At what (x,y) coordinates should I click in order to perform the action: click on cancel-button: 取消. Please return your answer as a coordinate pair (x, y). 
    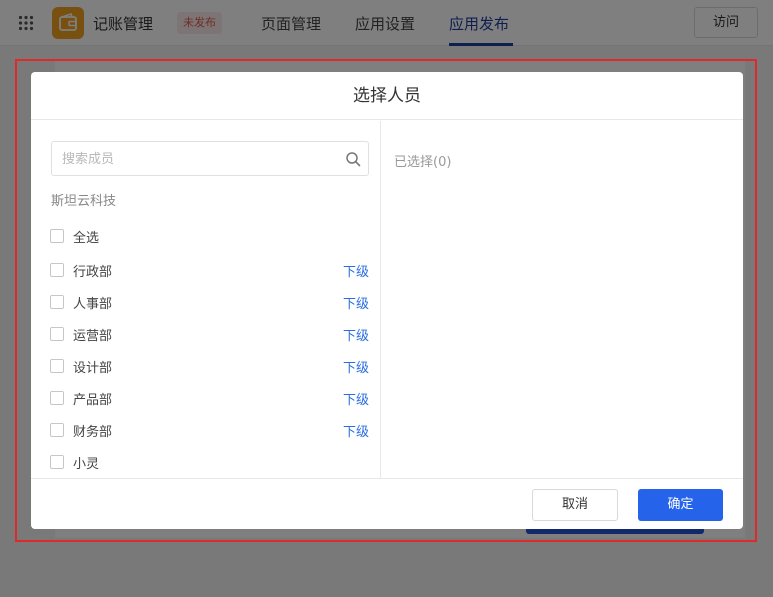
    Looking at the image, I should click on (575, 505).